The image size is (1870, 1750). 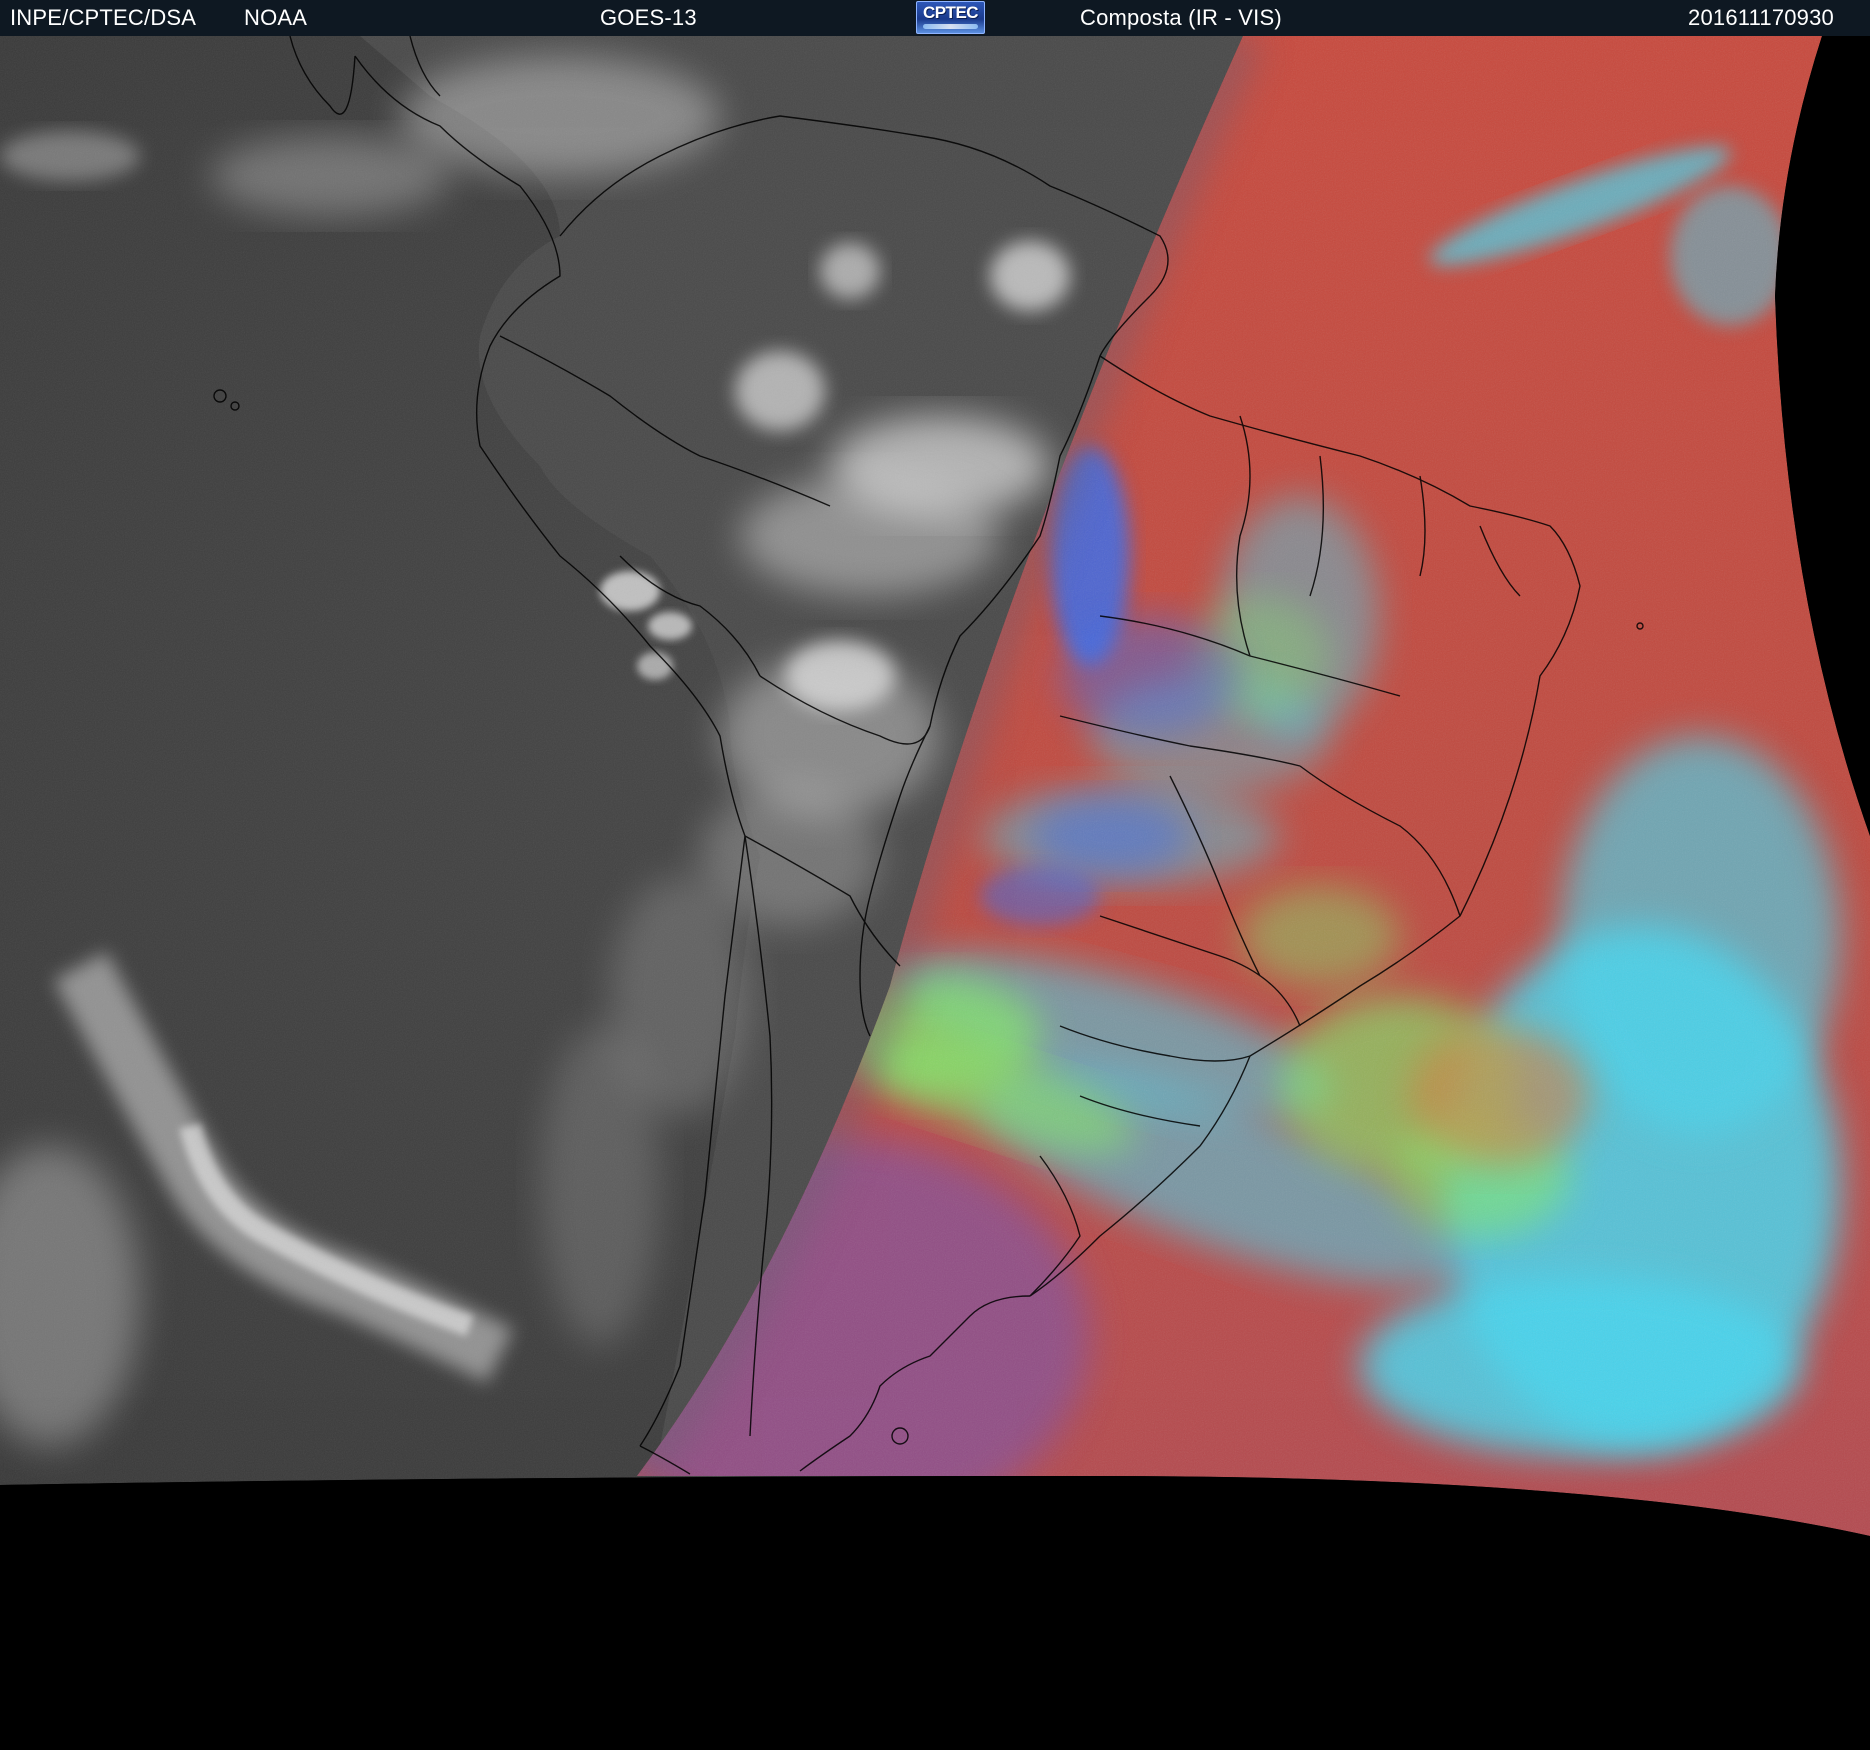 I want to click on cptec-logo: CPTEC, so click(x=950, y=17).